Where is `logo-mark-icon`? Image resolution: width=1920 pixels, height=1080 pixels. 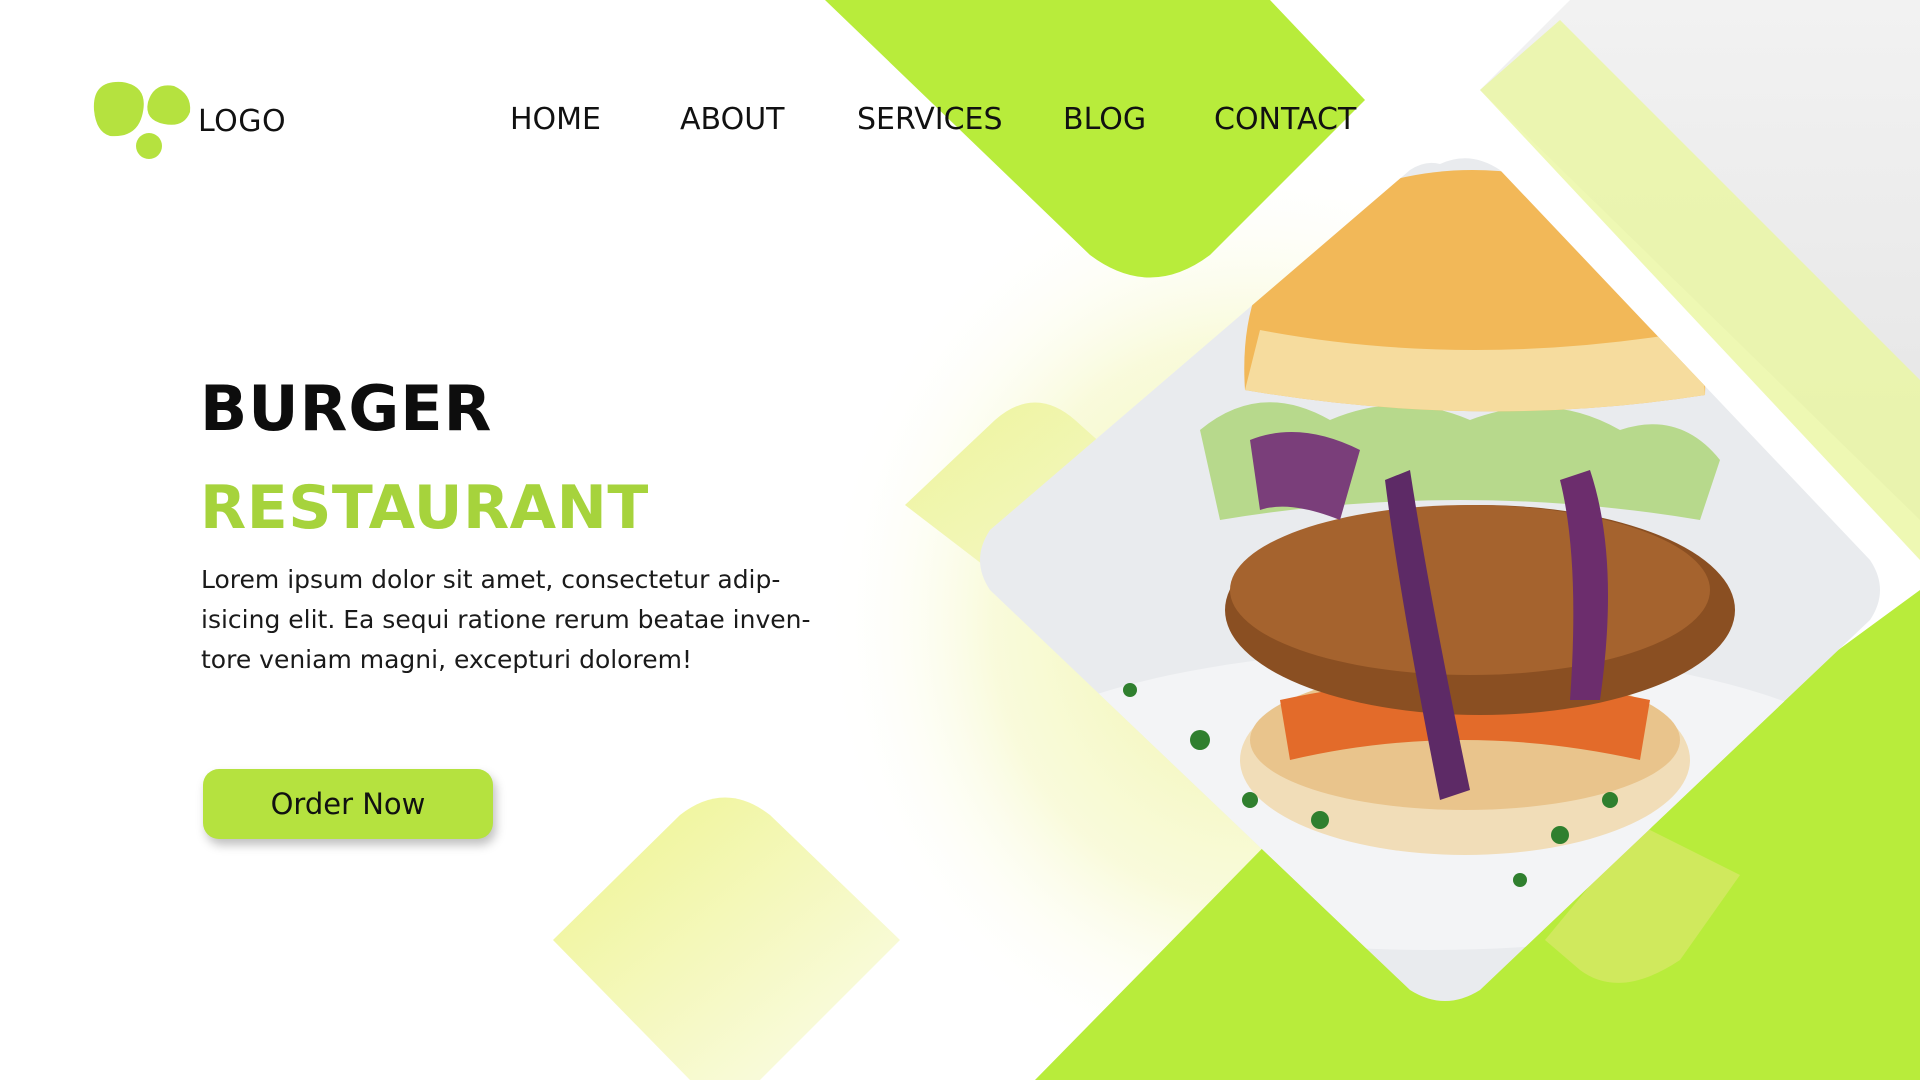
logo-mark-icon is located at coordinates (142, 120).